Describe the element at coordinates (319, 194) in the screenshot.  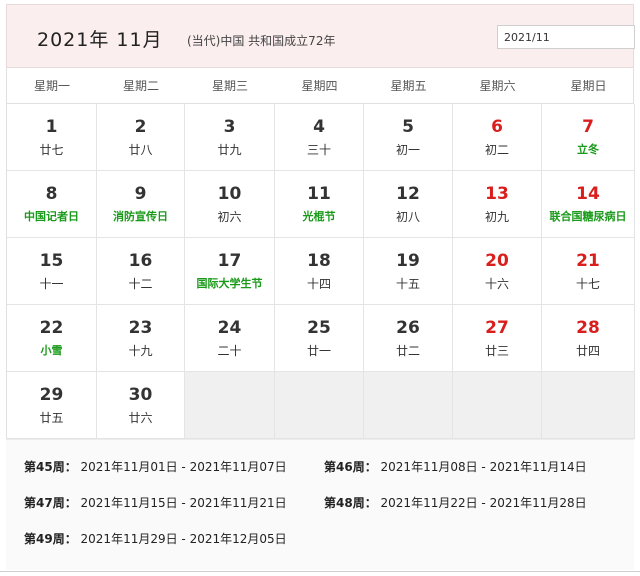
I see `day-number: 11` at that location.